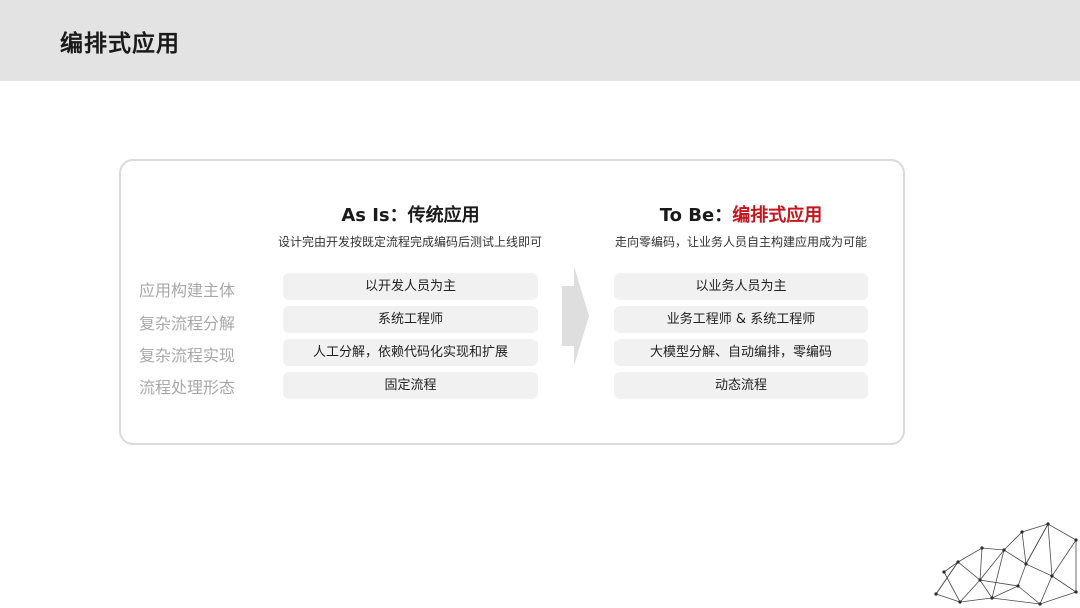  What do you see at coordinates (410, 385) in the screenshot?
I see `as-is-cell-process-form: 固定流程` at bounding box center [410, 385].